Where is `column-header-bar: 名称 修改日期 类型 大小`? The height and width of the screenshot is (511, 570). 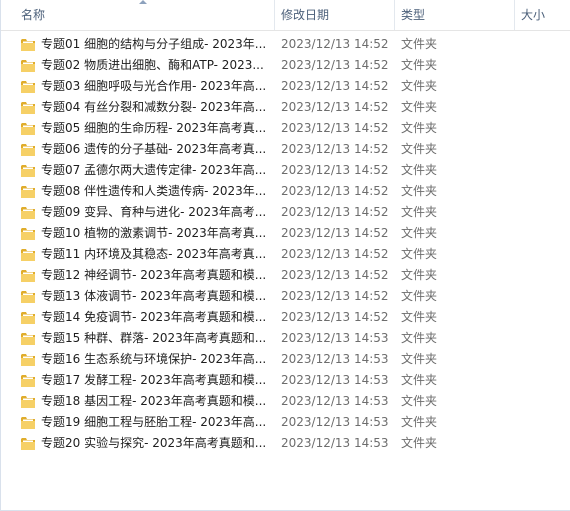 column-header-bar: 名称 修改日期 类型 大小 is located at coordinates (285, 15).